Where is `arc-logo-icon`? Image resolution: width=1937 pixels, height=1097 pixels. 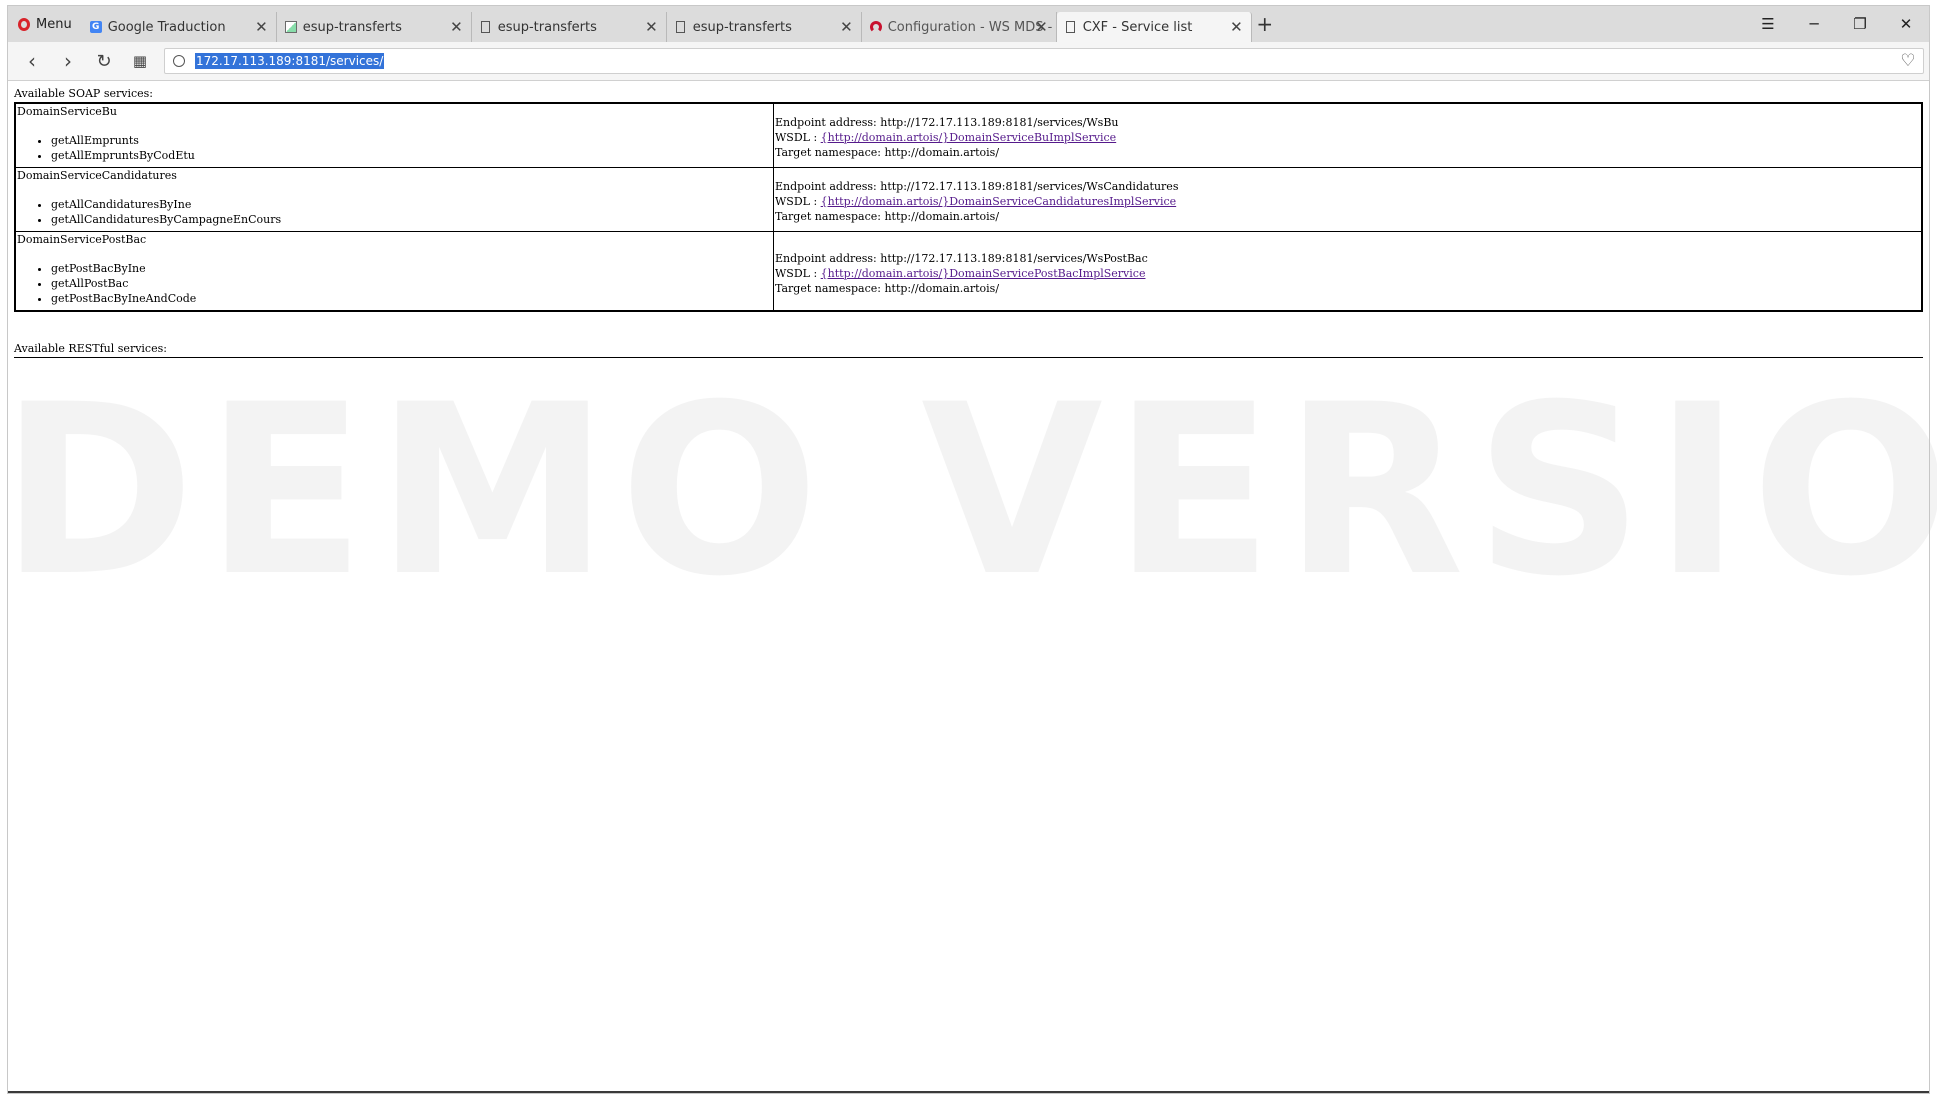
arc-logo-icon is located at coordinates (875, 27).